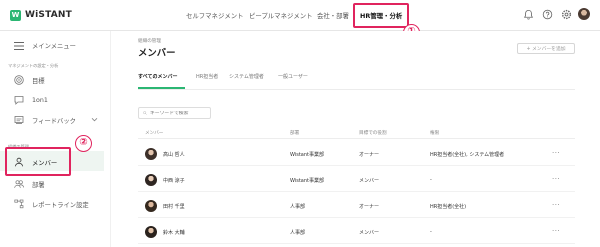 This screenshot has width=600, height=247. Describe the element at coordinates (293, 76) in the screenshot. I see `tab-general-users: 一般ユーザー` at that location.